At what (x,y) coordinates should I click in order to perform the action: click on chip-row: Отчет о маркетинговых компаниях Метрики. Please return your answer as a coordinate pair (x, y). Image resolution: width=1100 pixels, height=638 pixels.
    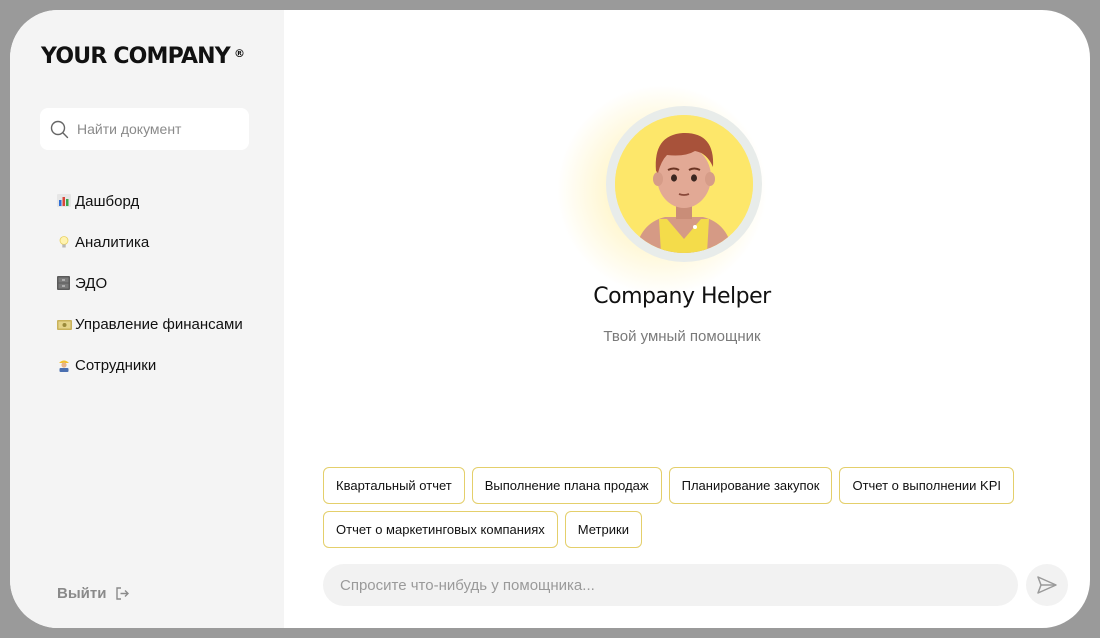
    Looking at the image, I should click on (683, 529).